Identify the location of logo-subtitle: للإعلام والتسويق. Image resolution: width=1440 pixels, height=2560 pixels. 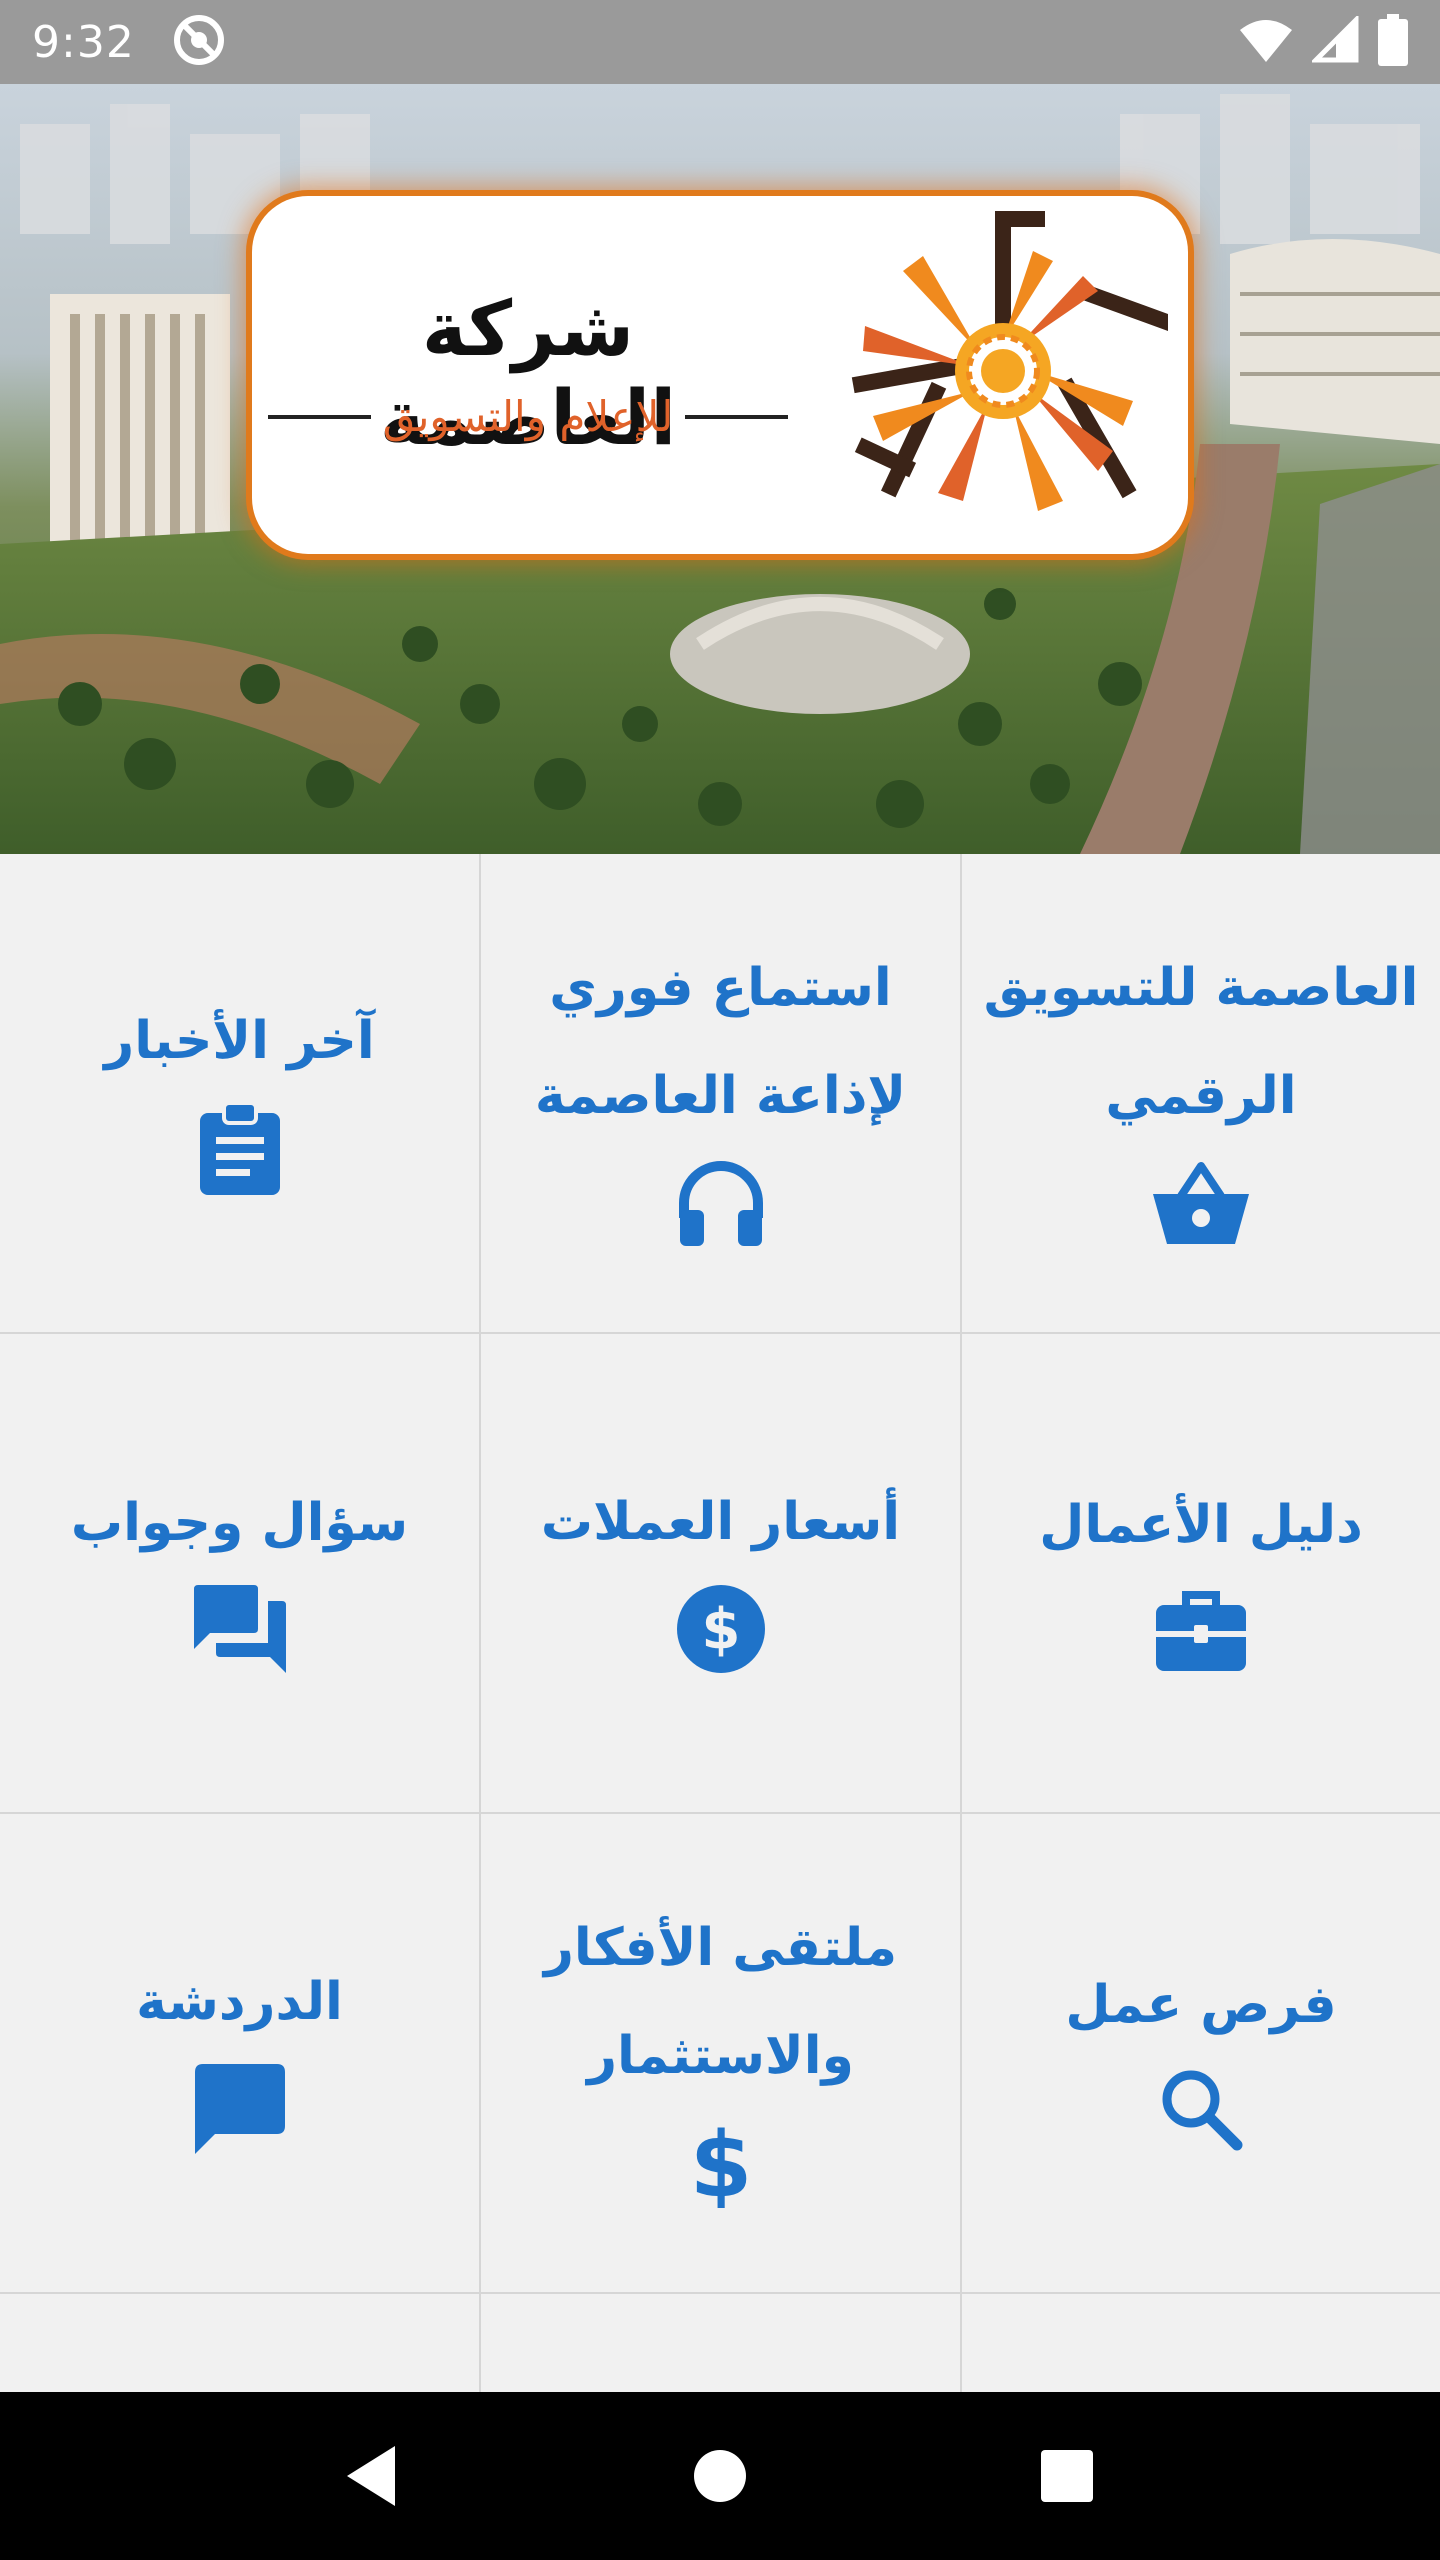
(528, 416).